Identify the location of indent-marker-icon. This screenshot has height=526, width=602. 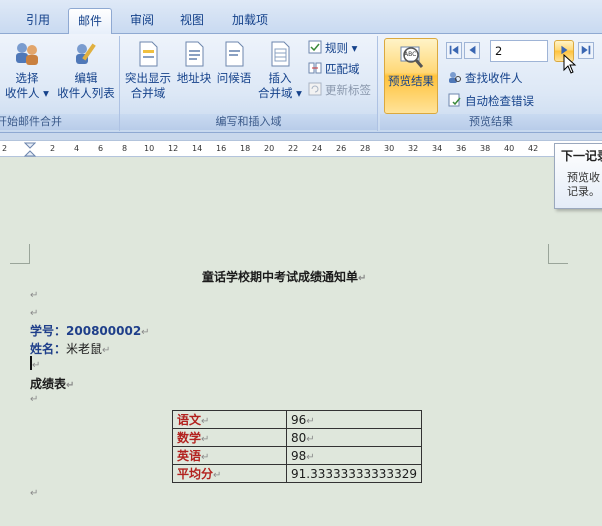
(30, 149).